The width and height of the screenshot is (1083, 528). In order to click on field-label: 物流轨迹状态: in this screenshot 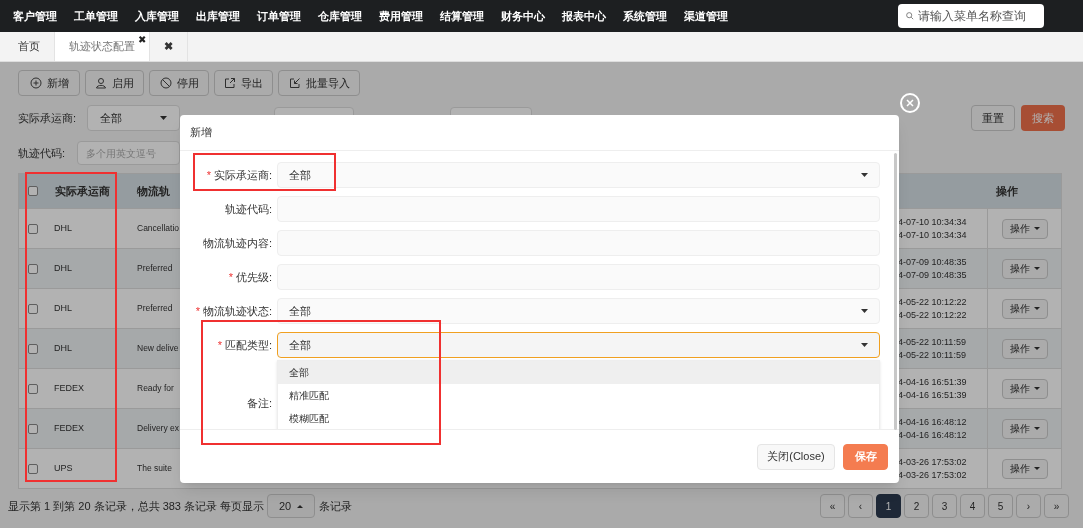, I will do `click(237, 311)`.